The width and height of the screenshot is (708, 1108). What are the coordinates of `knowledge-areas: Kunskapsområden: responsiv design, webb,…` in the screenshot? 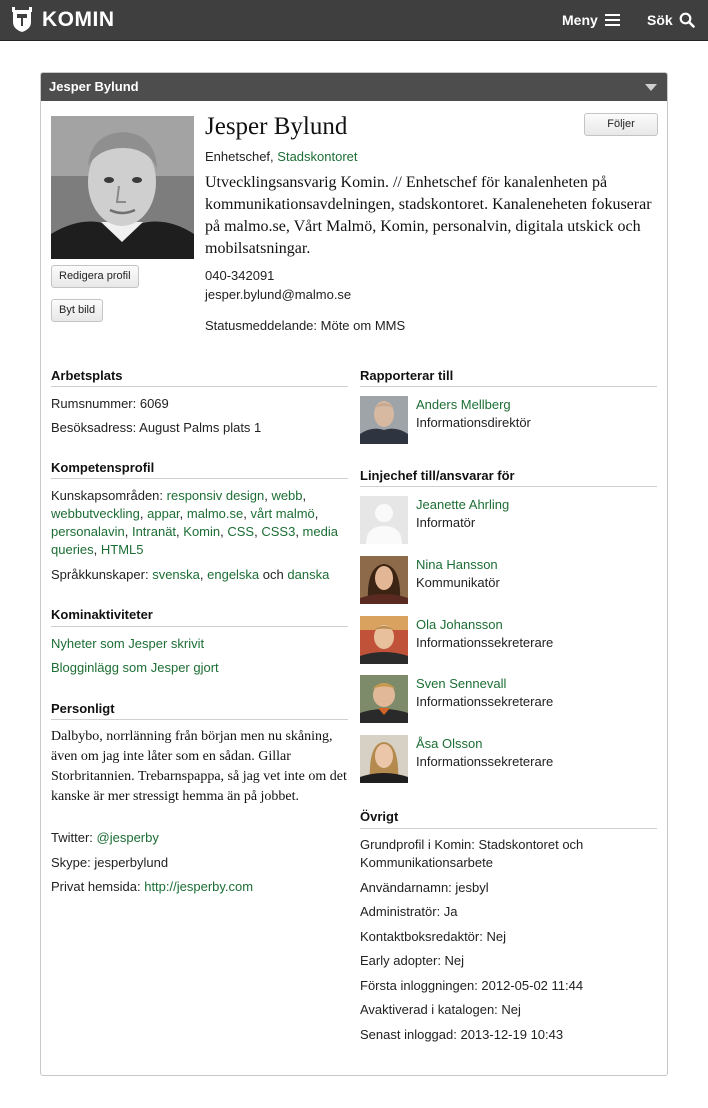 It's located at (194, 522).